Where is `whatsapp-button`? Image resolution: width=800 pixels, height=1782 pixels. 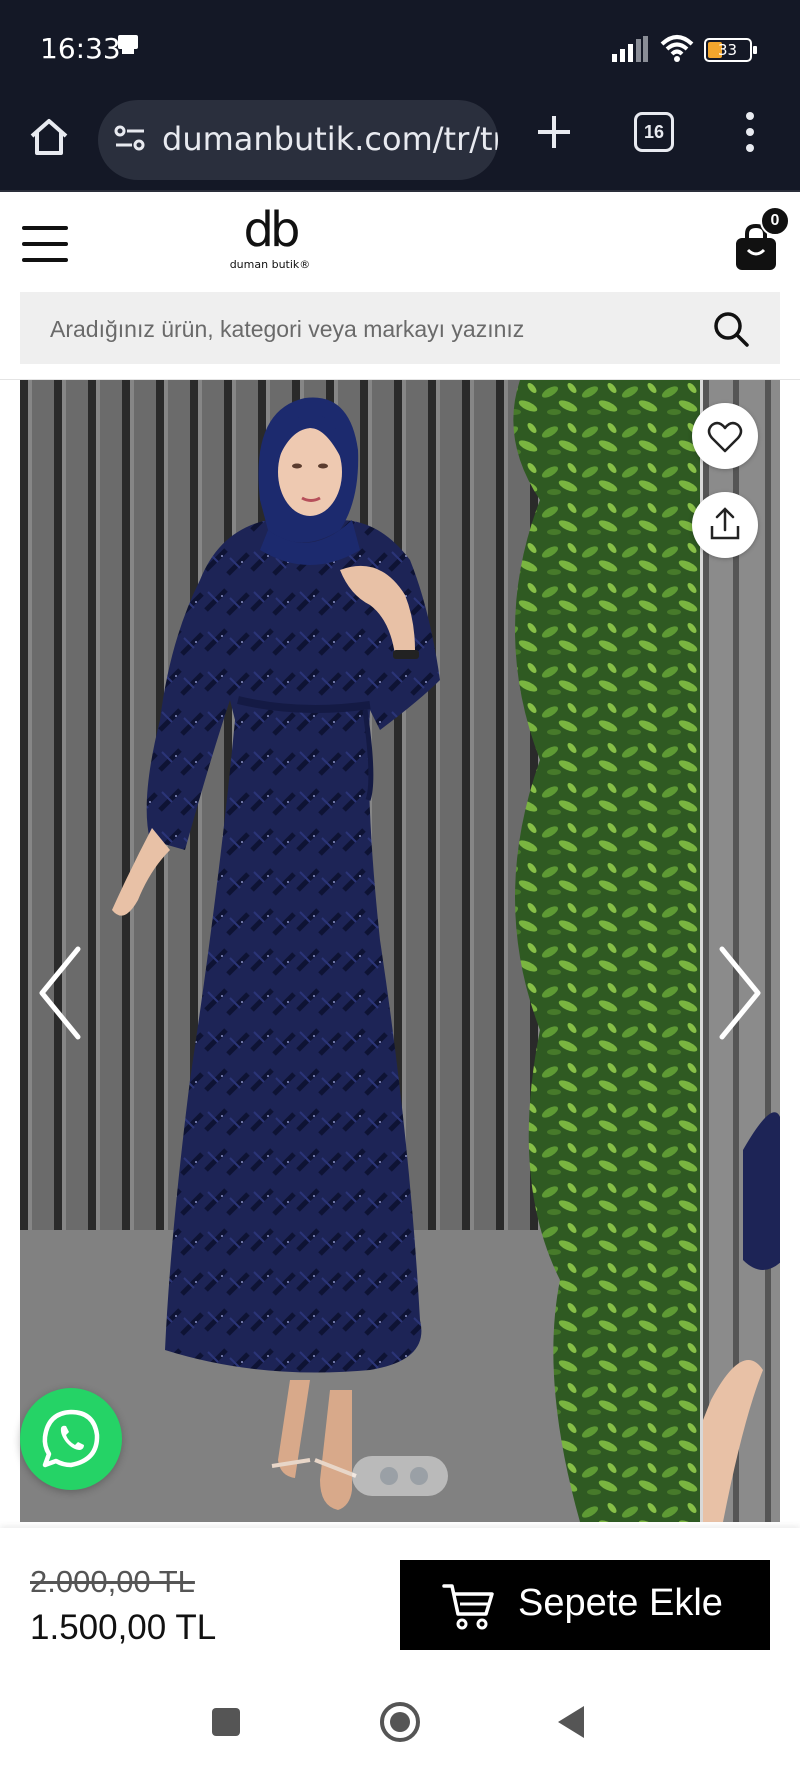
whatsapp-button is located at coordinates (71, 1439).